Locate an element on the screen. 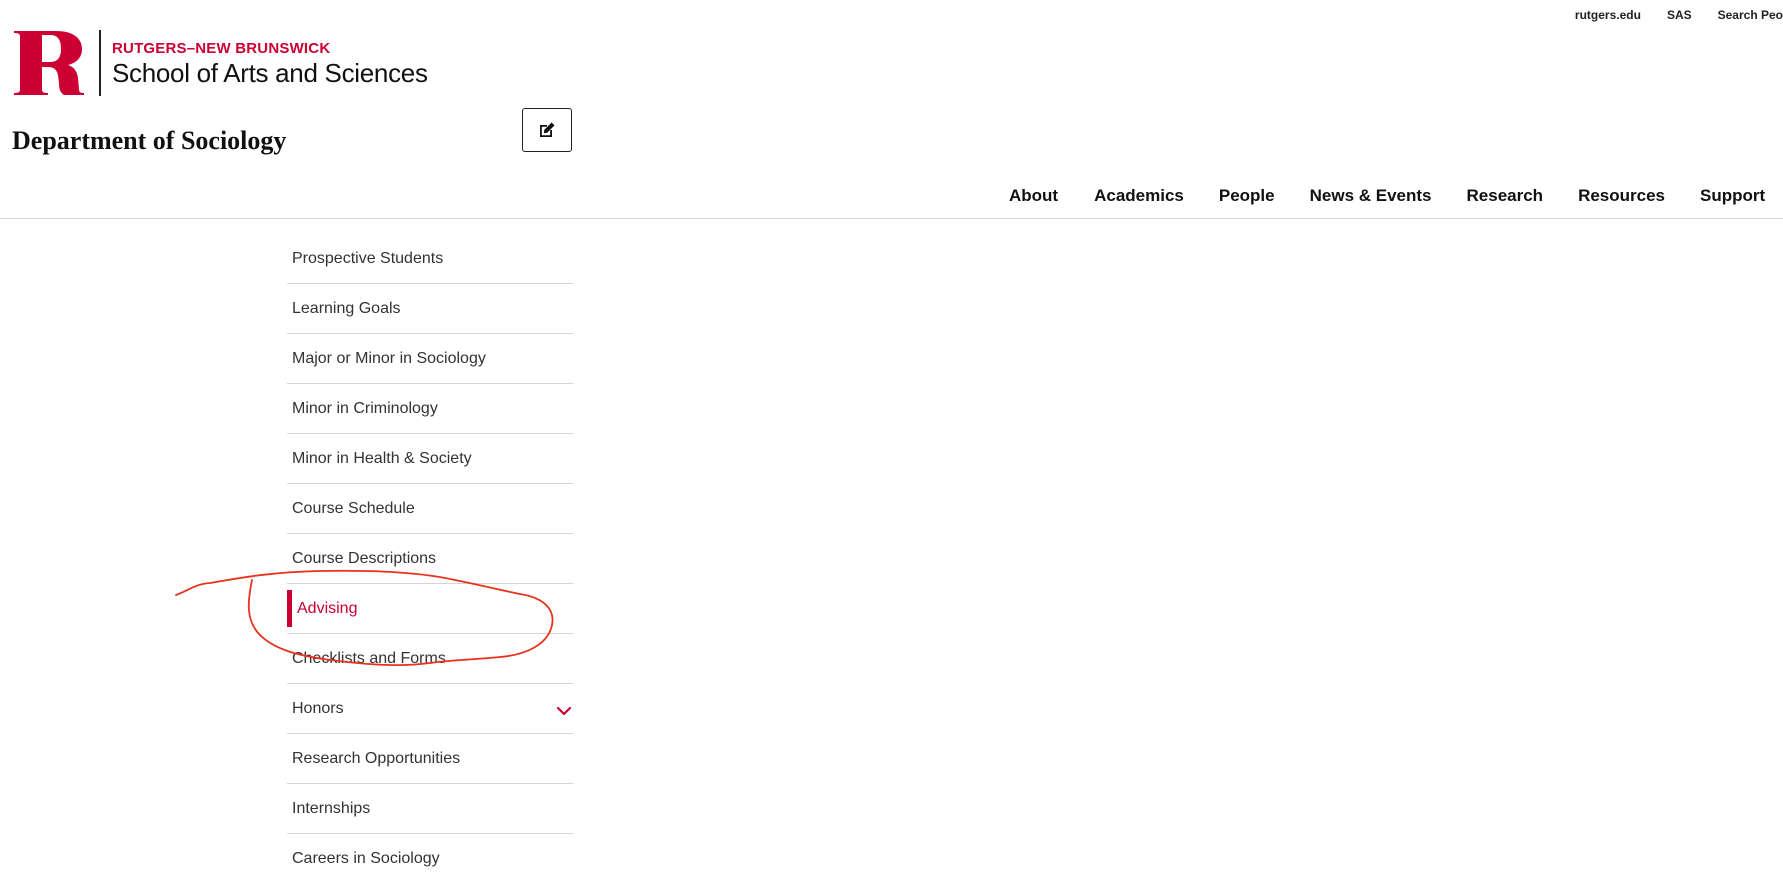 Image resolution: width=1783 pixels, height=884 pixels. nav-people: People is located at coordinates (1247, 196).